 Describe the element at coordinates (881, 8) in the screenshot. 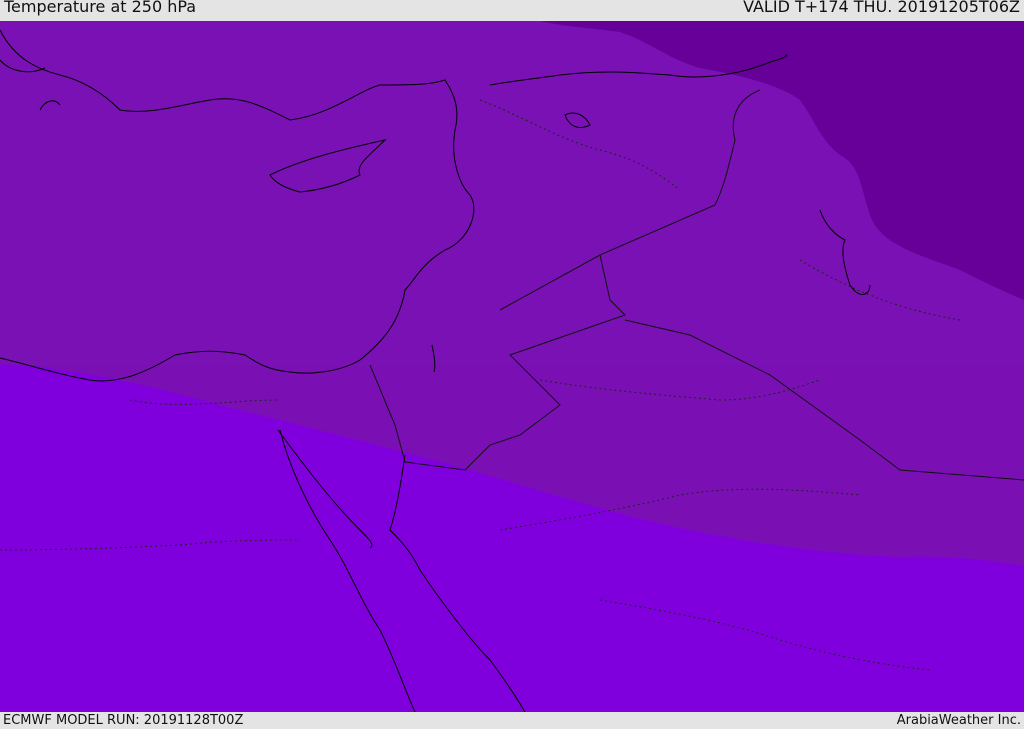

I see `valid-time-label: VALID T+174 THU. 20191205T06Z` at that location.